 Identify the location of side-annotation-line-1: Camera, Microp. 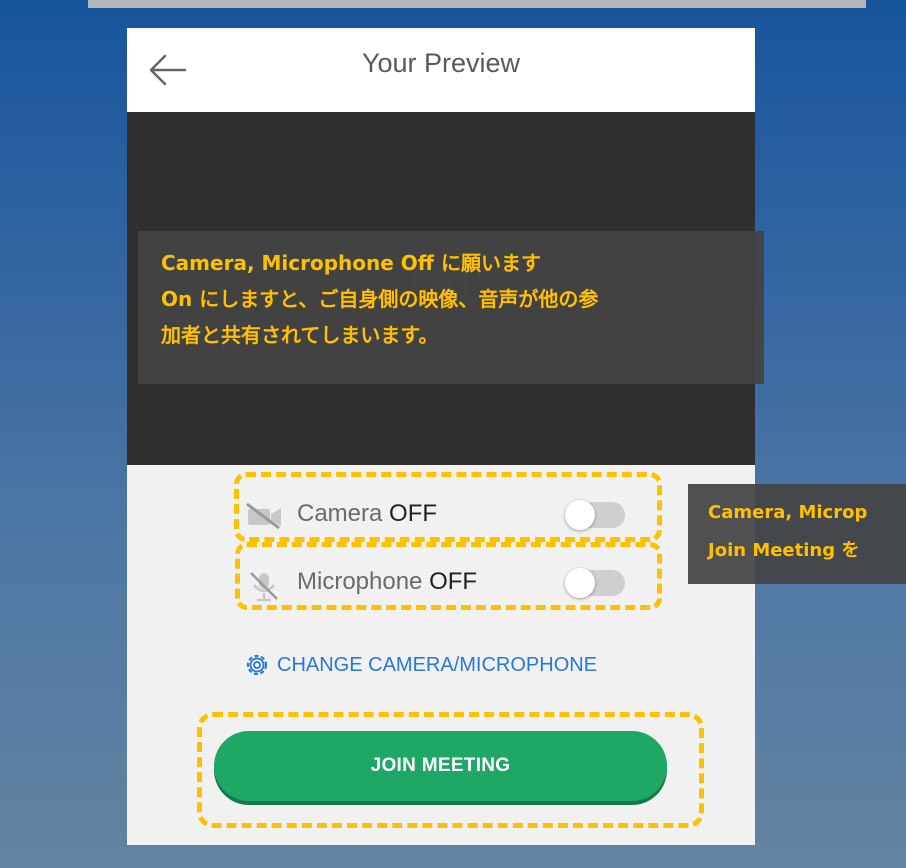
(788, 512).